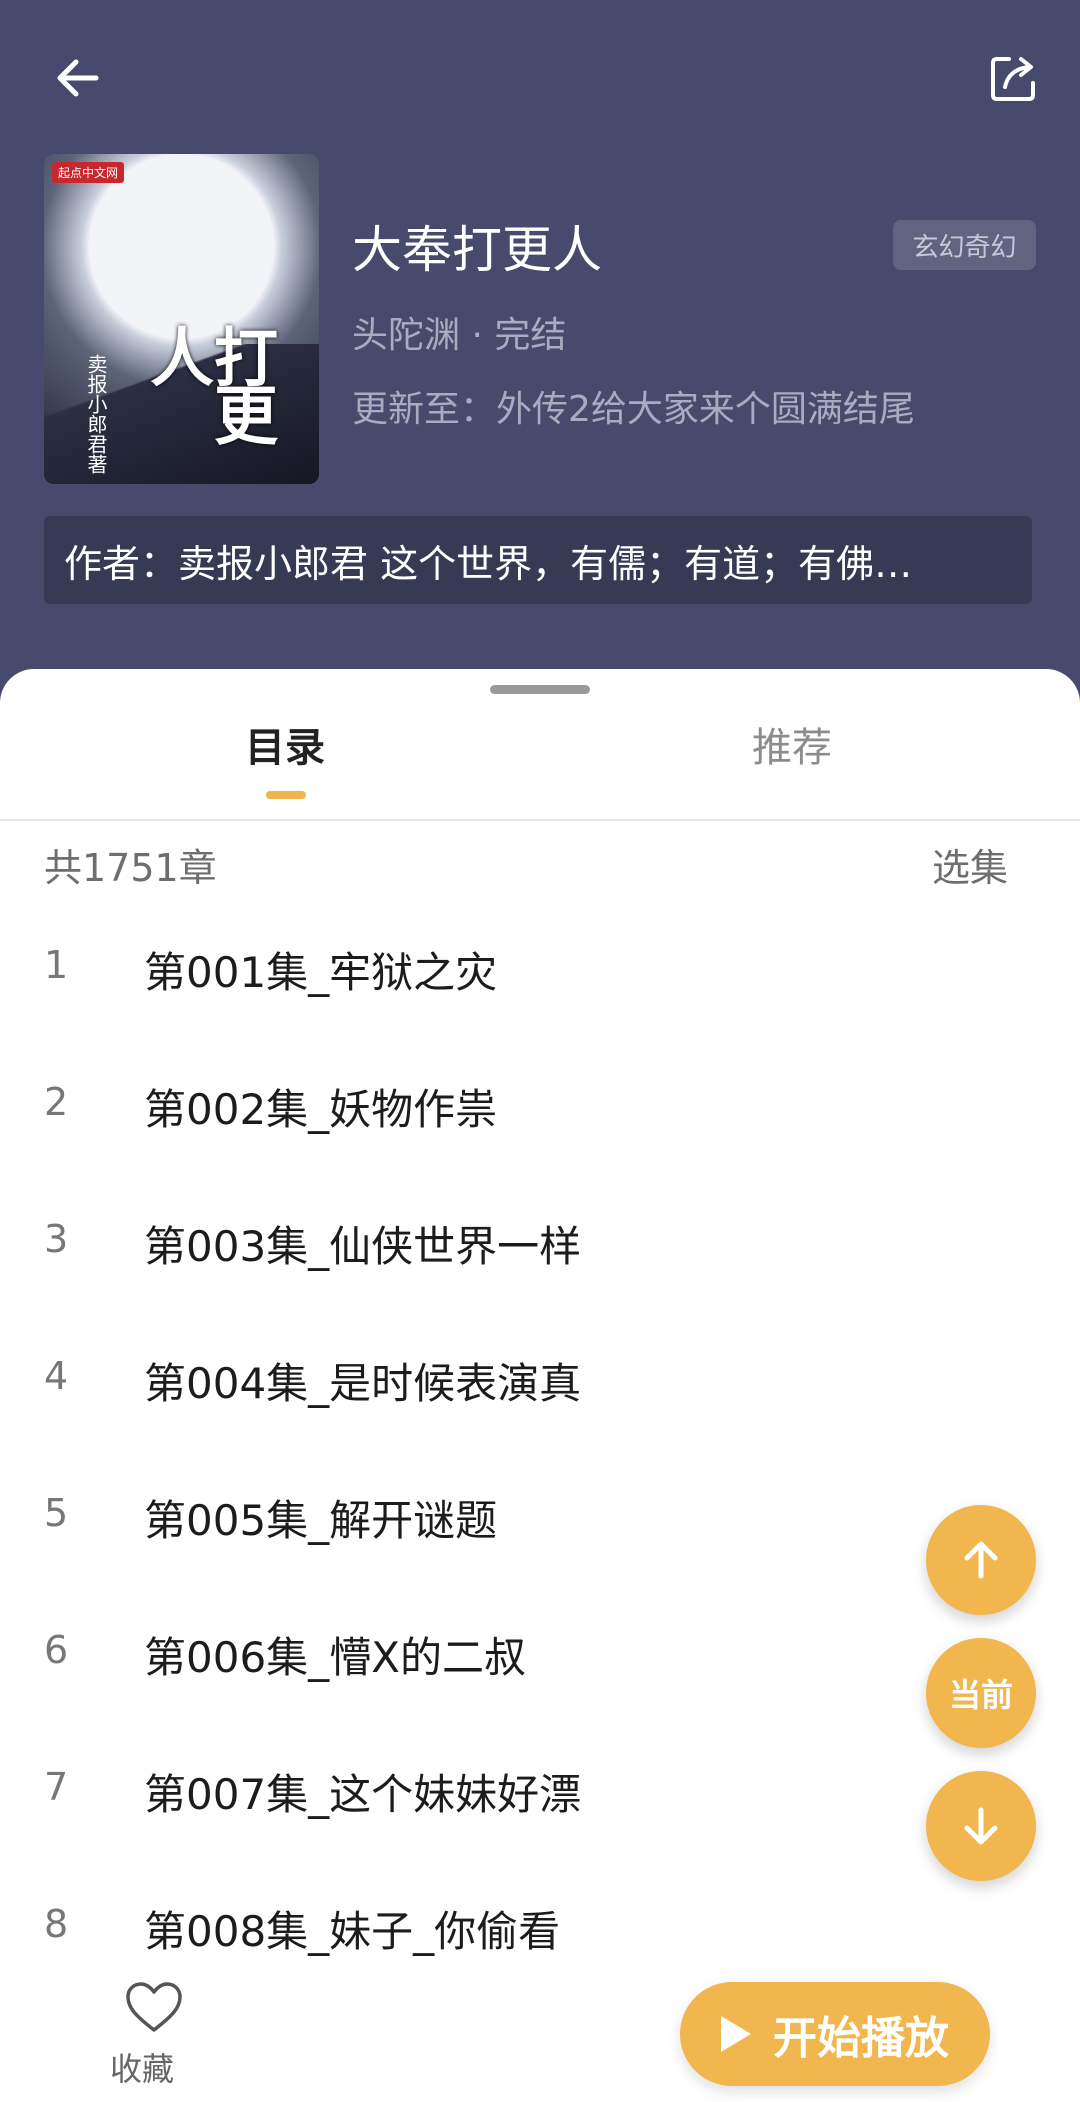  I want to click on chapter-row: 7 第007集_这个妹妹好漂, so click(540, 1795).